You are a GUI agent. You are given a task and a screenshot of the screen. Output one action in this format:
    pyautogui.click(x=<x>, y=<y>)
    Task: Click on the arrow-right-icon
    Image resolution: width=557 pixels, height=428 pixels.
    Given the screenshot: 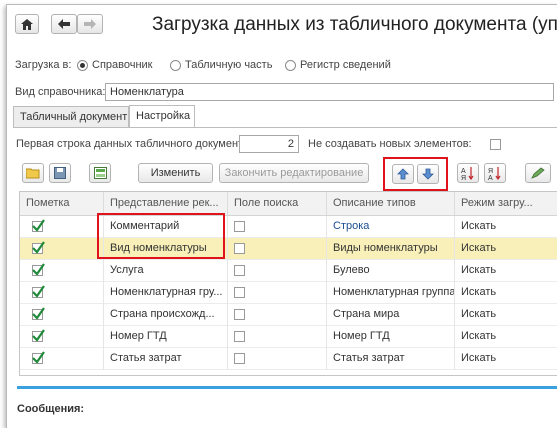 What is the action you would take?
    pyautogui.click(x=90, y=24)
    